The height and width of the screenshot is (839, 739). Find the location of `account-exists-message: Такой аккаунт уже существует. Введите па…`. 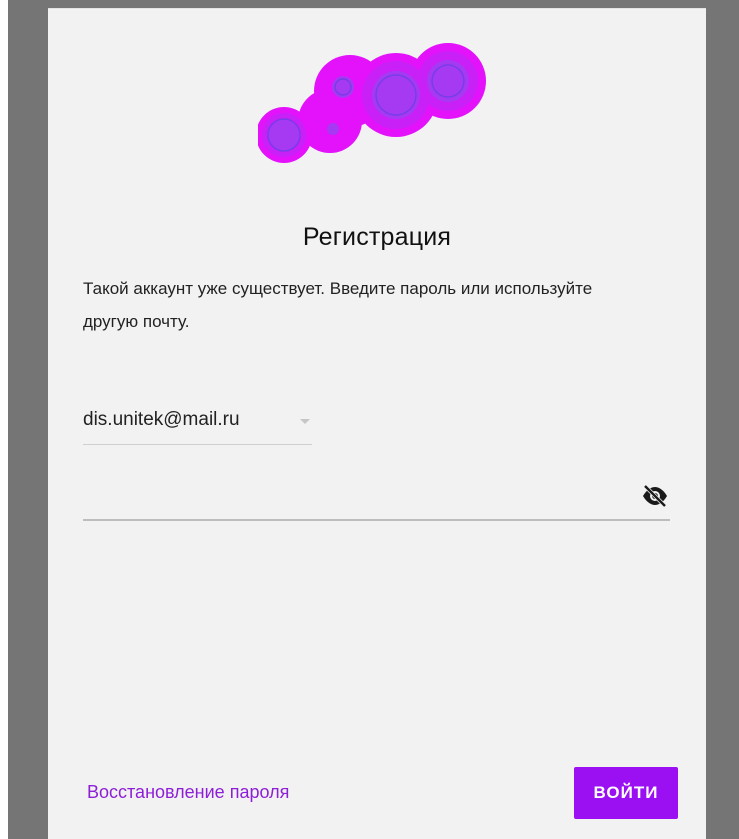

account-exists-message: Такой аккаунт уже существует. Введите па… is located at coordinates (338, 305).